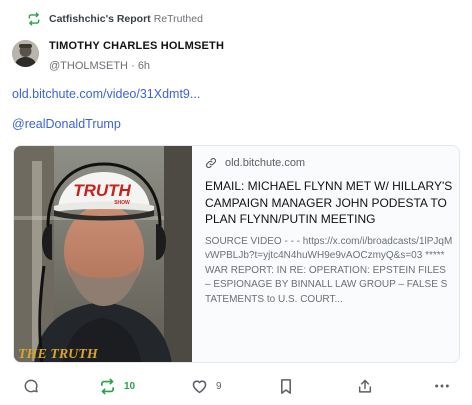 The width and height of the screenshot is (472, 405). I want to click on link-icon, so click(211, 163).